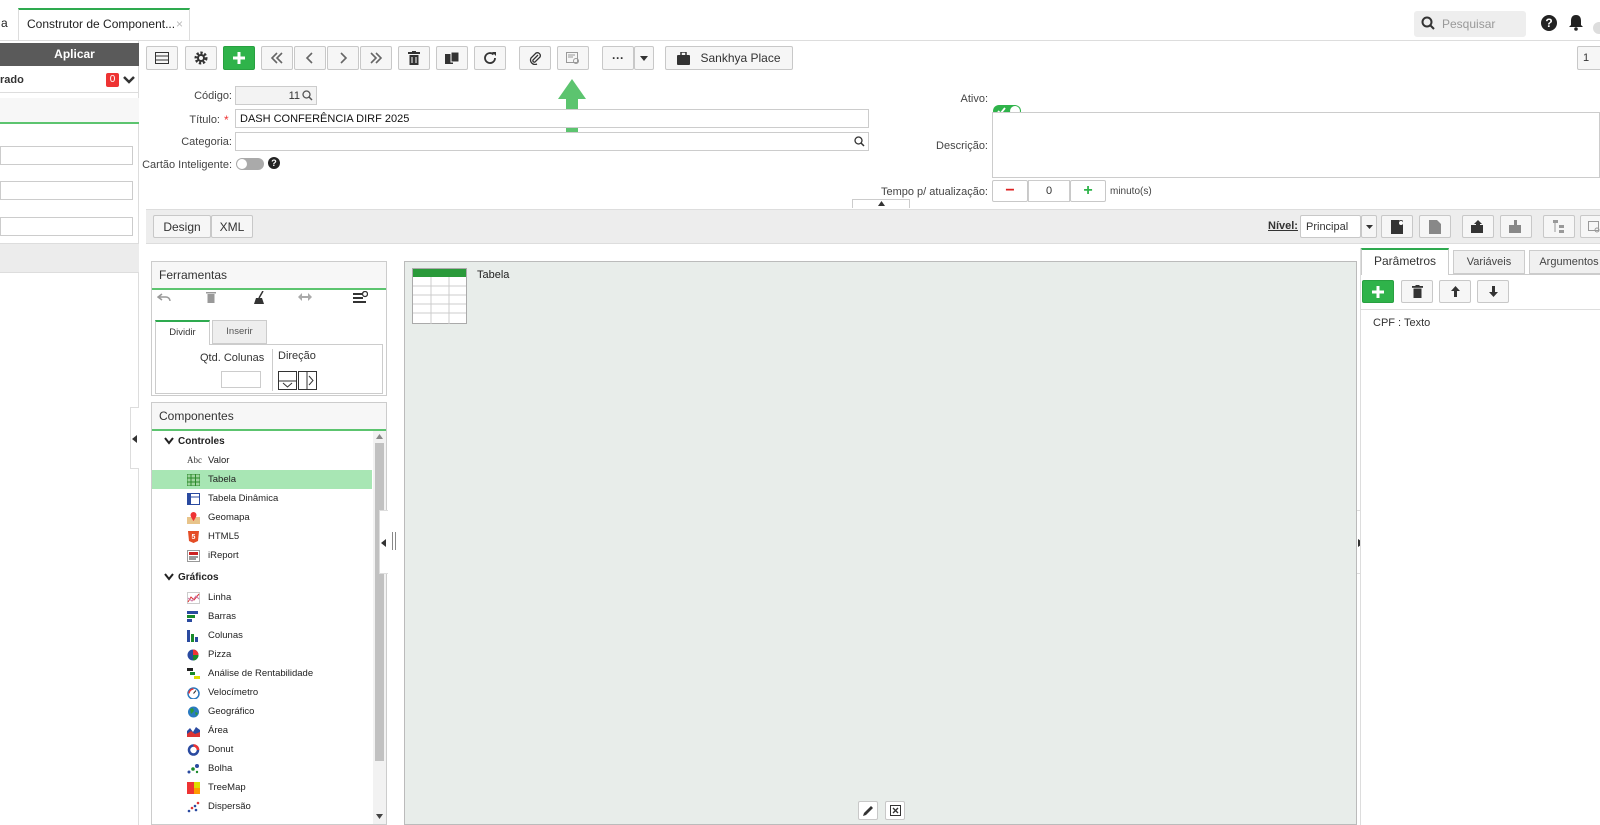  What do you see at coordinates (729, 58) in the screenshot?
I see `sankhya-place-button: Sankhya Place` at bounding box center [729, 58].